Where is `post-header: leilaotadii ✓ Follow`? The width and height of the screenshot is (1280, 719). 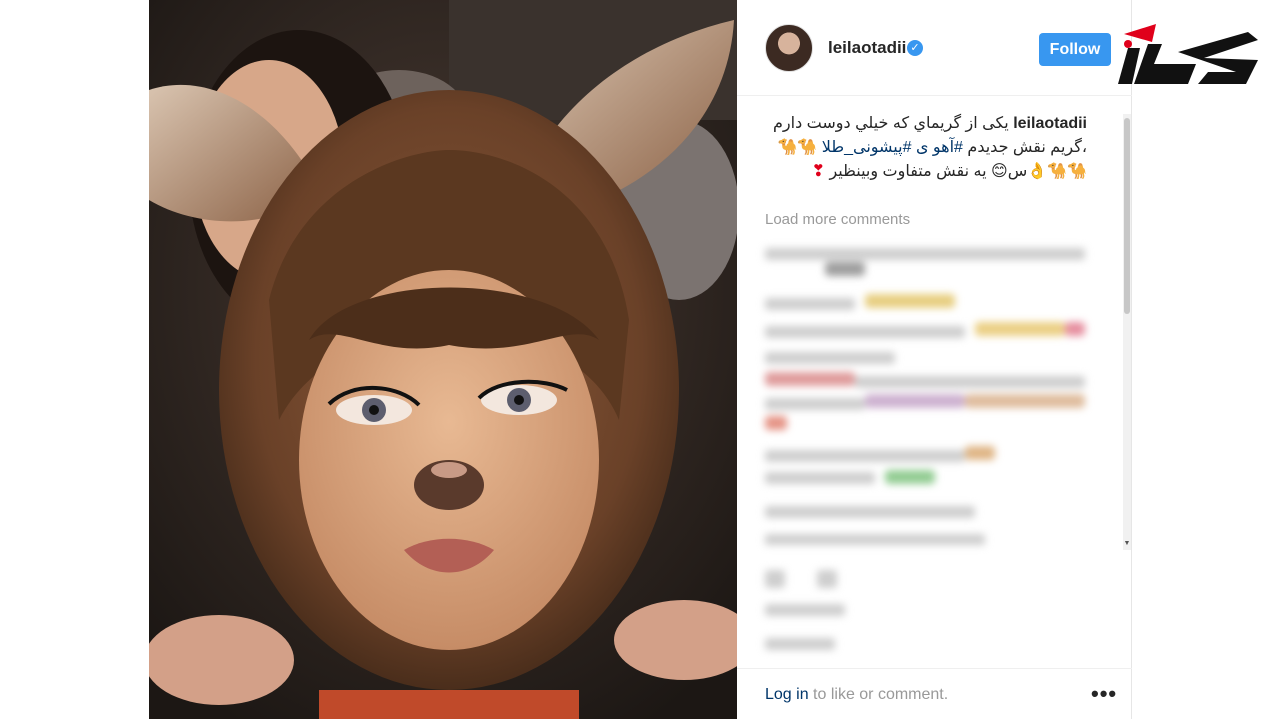 post-header: leilaotadii ✓ Follow is located at coordinates (934, 48).